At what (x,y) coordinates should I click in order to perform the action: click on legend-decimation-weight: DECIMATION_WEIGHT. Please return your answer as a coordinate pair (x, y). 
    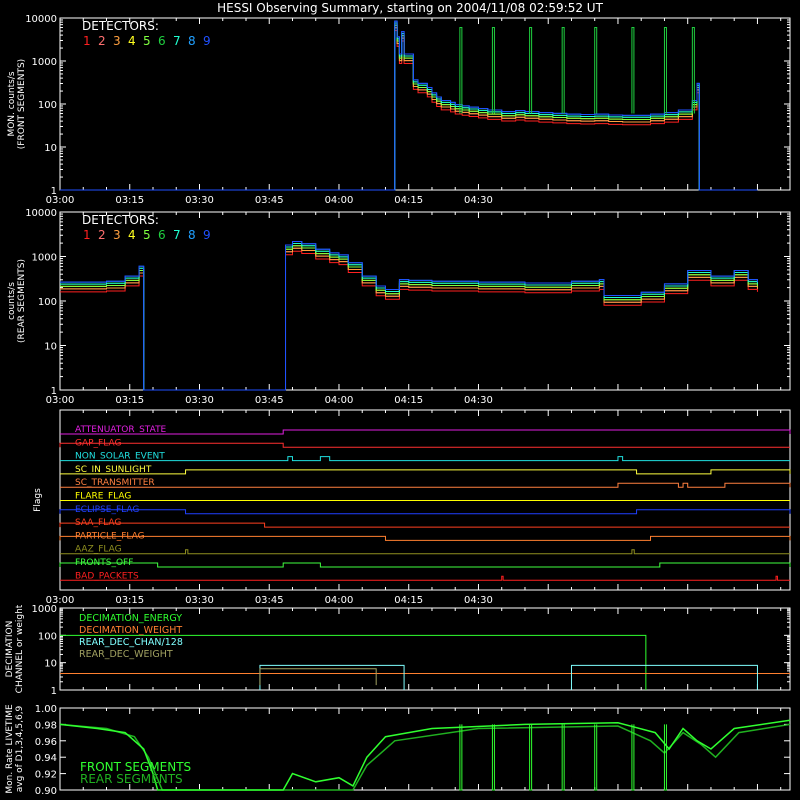
    Looking at the image, I should click on (130, 630).